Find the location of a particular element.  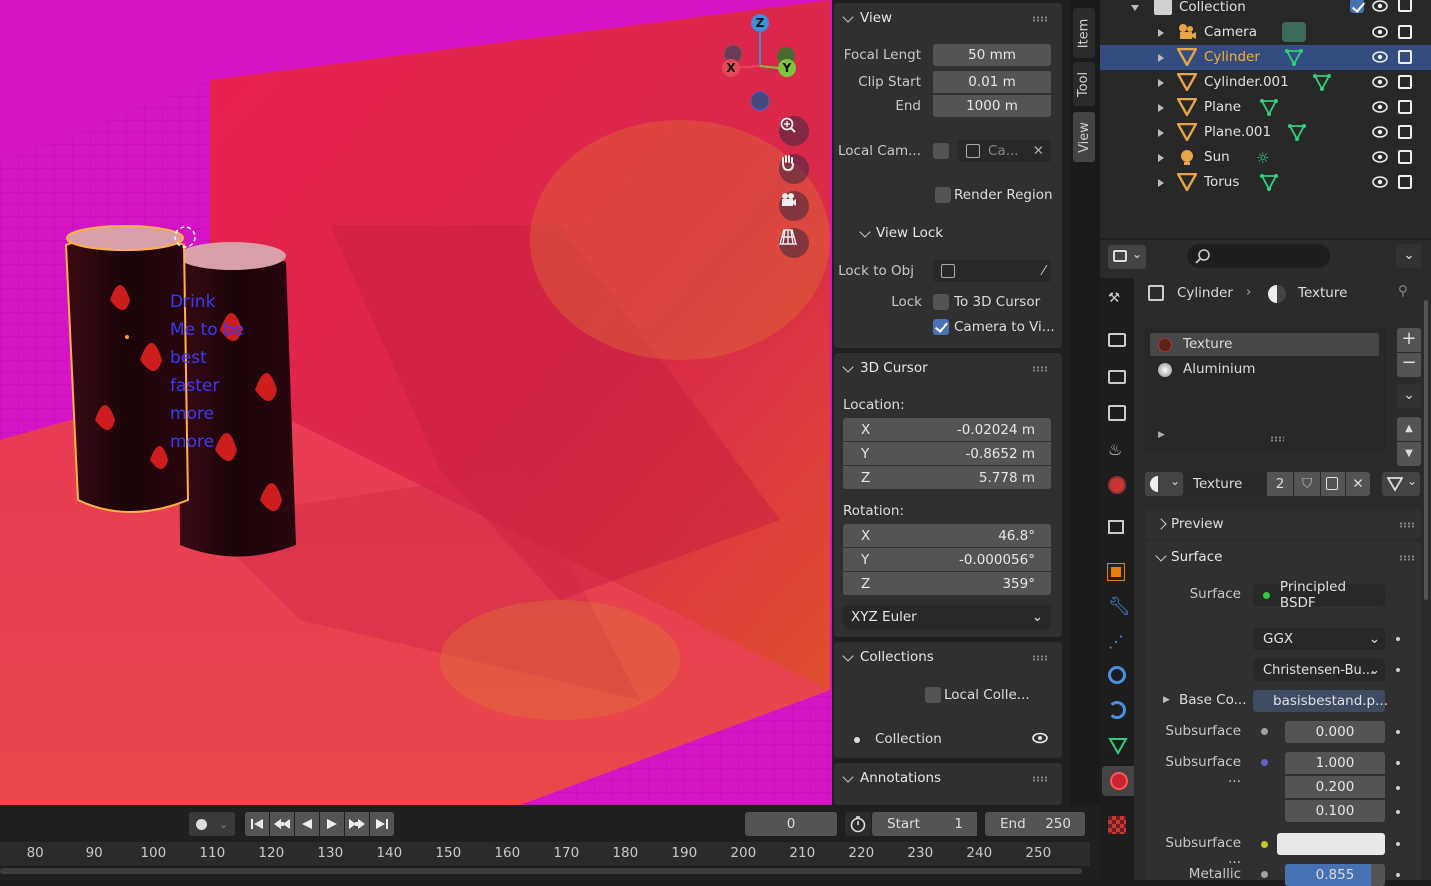

modifier-wrench-icon: 🔧︎ is located at coordinates (1119, 606).